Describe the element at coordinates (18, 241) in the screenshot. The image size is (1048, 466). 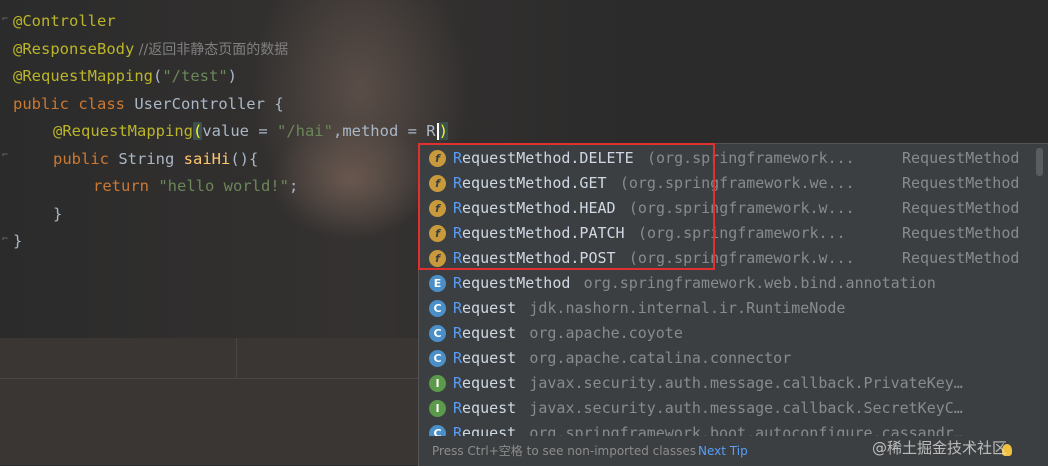
I see `code-line-9: }` at that location.